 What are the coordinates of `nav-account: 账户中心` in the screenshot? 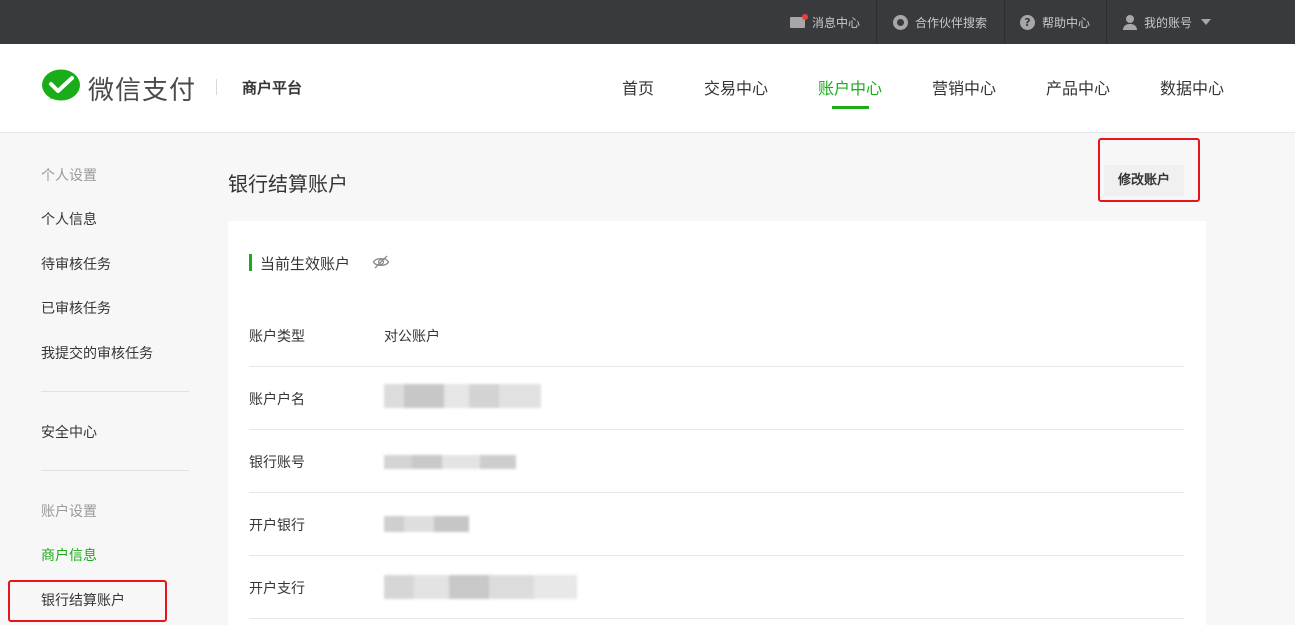 It's located at (850, 87).